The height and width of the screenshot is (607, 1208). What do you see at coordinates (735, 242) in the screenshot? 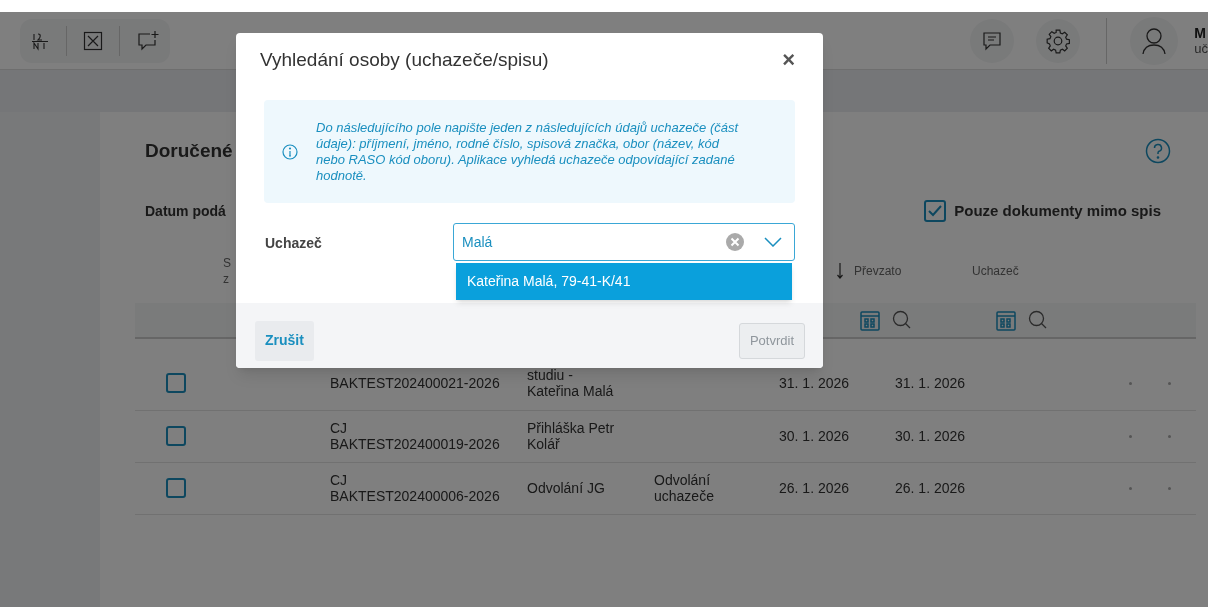
I see `clear-icon` at bounding box center [735, 242].